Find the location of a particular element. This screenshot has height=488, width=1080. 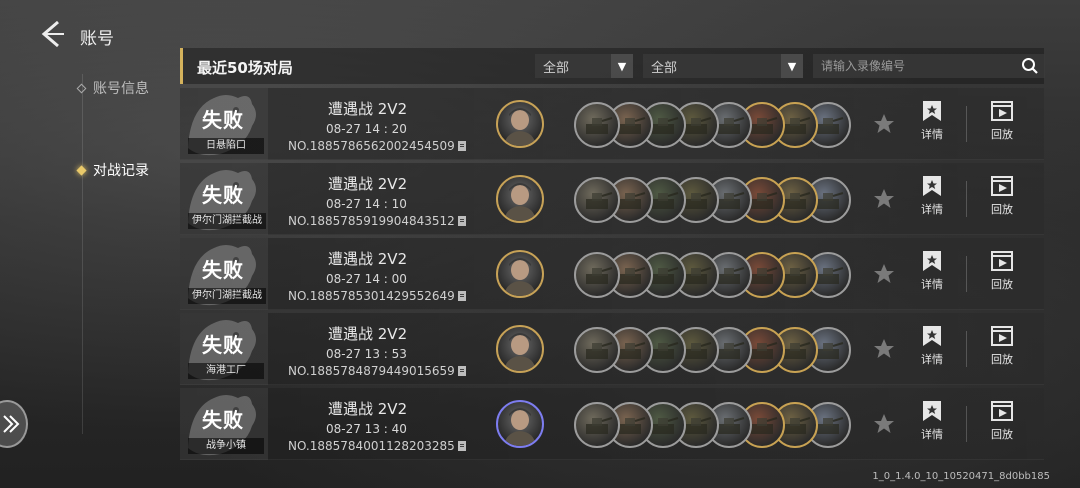

search-box is located at coordinates (929, 66).